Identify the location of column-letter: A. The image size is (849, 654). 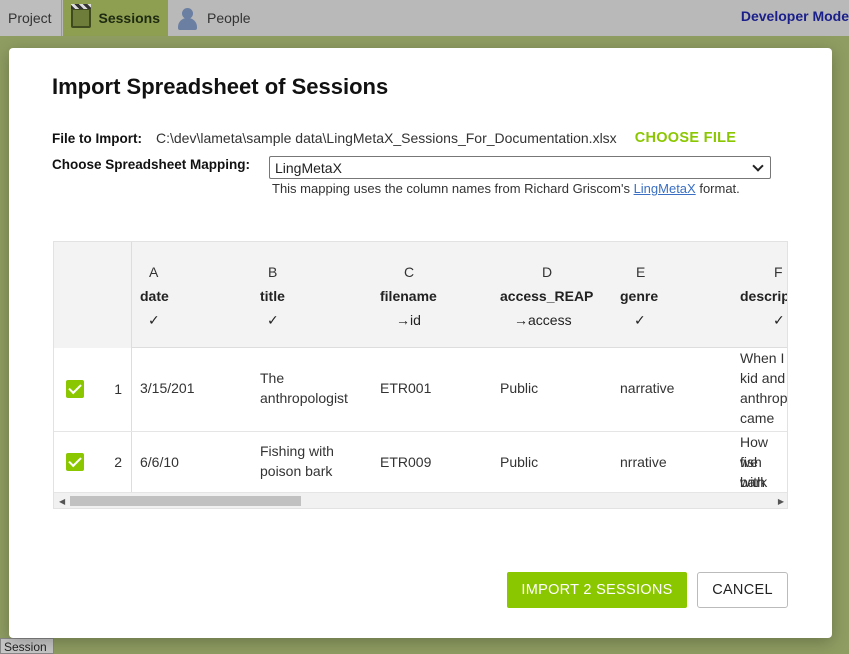
(154, 272).